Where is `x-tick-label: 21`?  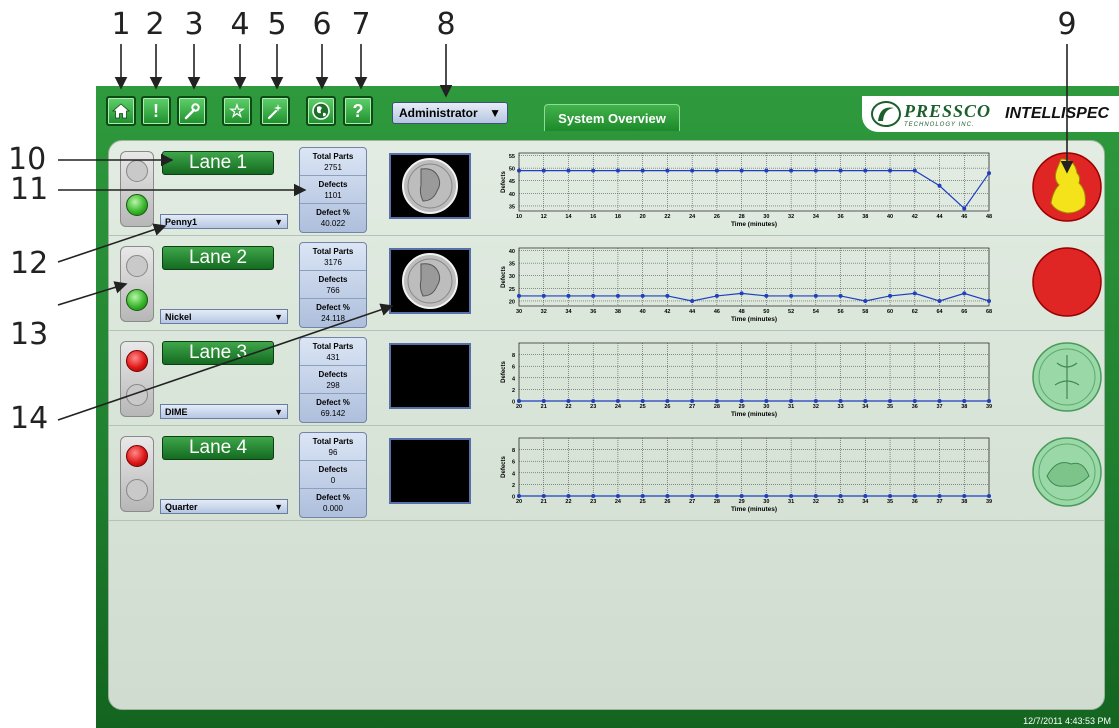
x-tick-label: 21 is located at coordinates (544, 407).